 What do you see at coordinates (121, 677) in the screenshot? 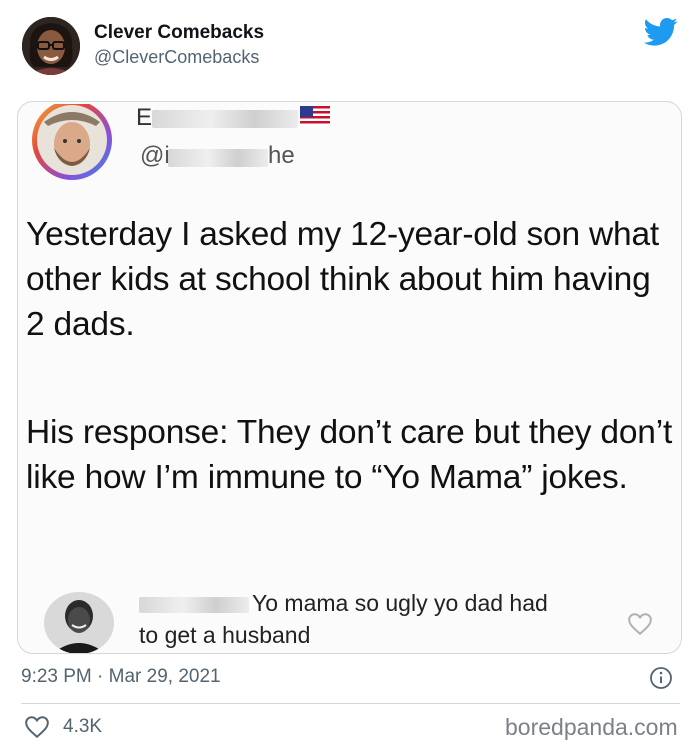
I see `tweet-timestamp: 9:23 PM · Mar 29, 2021` at bounding box center [121, 677].